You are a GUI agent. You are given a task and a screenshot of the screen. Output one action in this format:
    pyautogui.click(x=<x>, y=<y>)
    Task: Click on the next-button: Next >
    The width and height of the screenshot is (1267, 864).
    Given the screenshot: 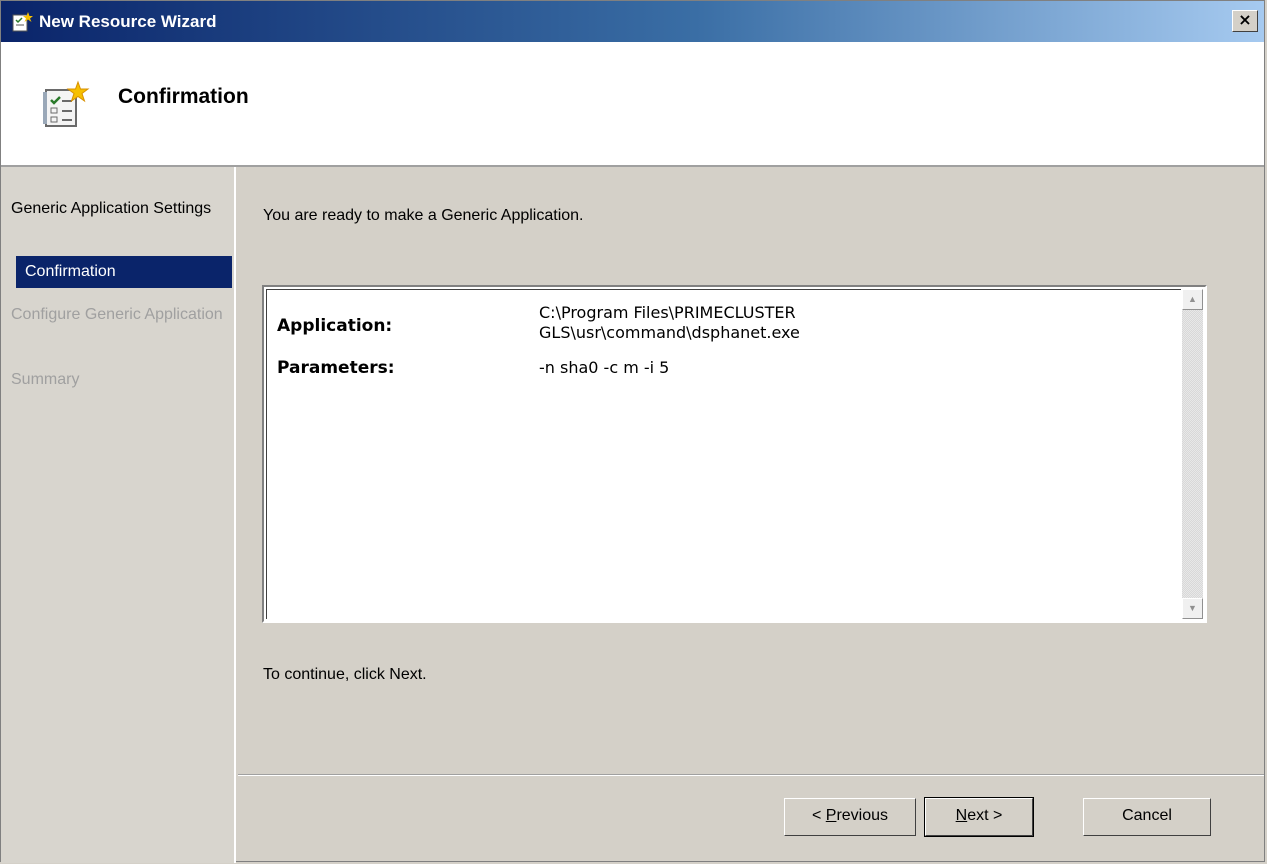 What is the action you would take?
    pyautogui.click(x=979, y=817)
    